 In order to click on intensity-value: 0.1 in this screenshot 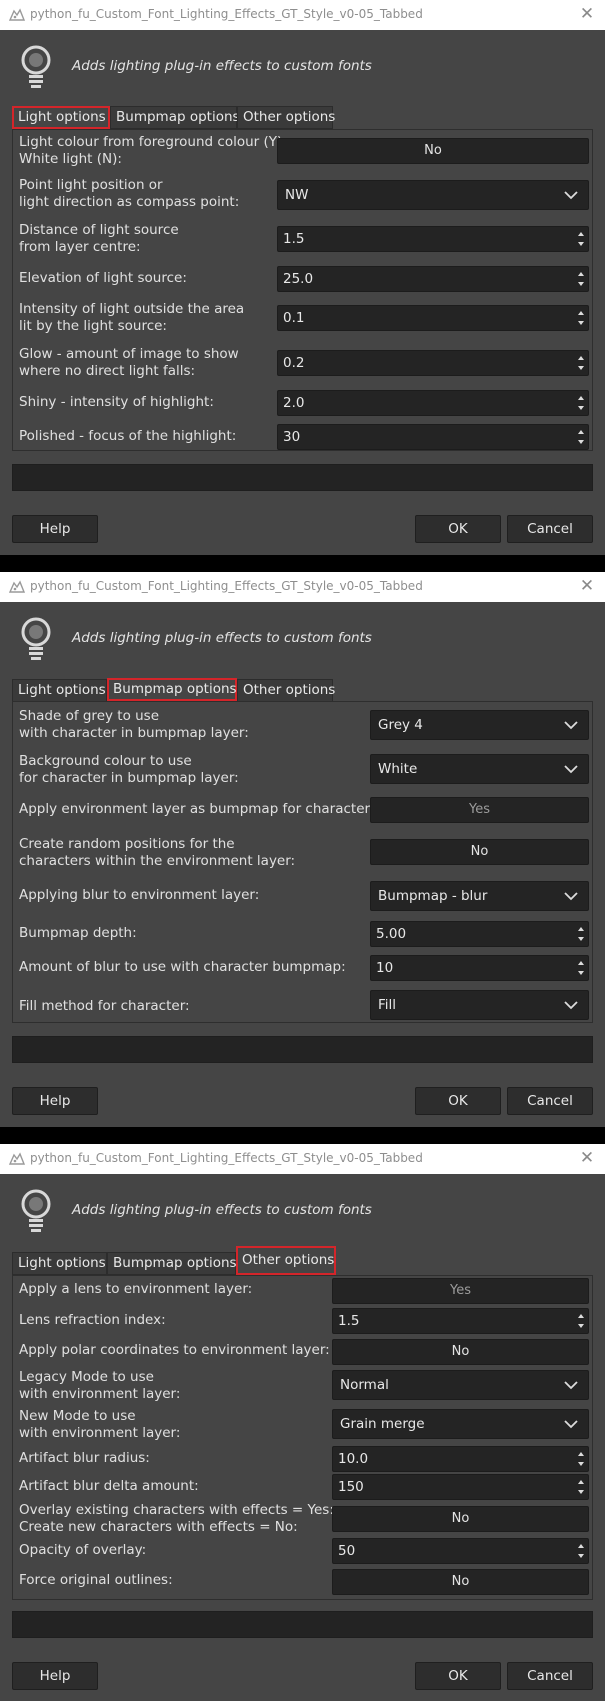, I will do `click(294, 318)`.